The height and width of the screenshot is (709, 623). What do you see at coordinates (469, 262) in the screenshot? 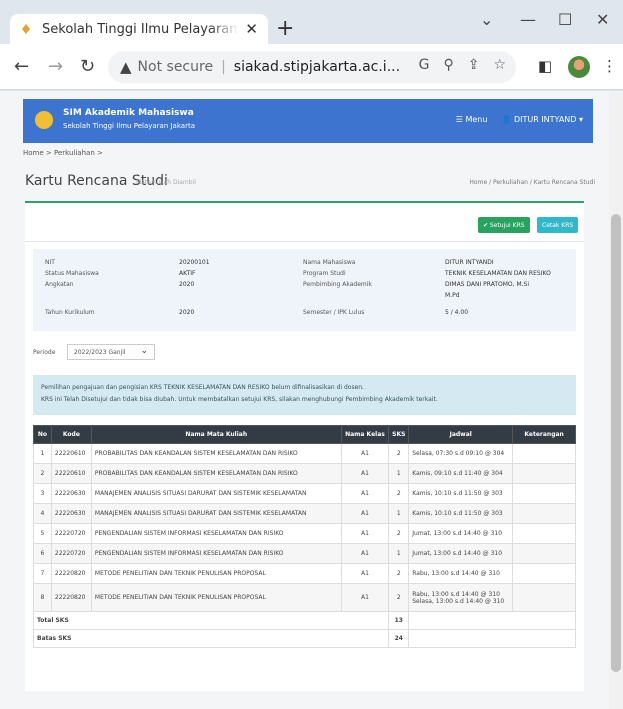
I see `info-value: DITUR INTYANDI` at bounding box center [469, 262].